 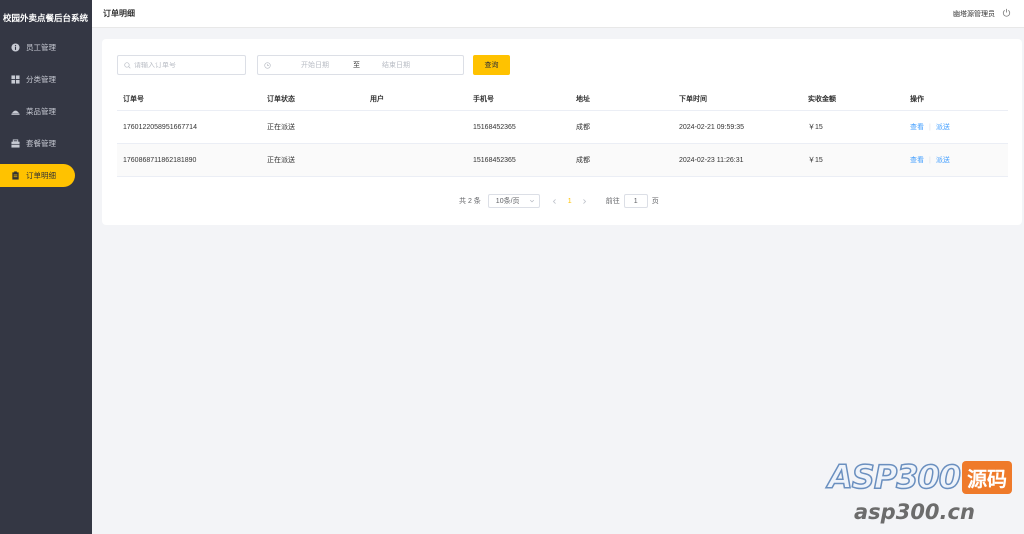 I want to click on info-icon, so click(x=15, y=47).